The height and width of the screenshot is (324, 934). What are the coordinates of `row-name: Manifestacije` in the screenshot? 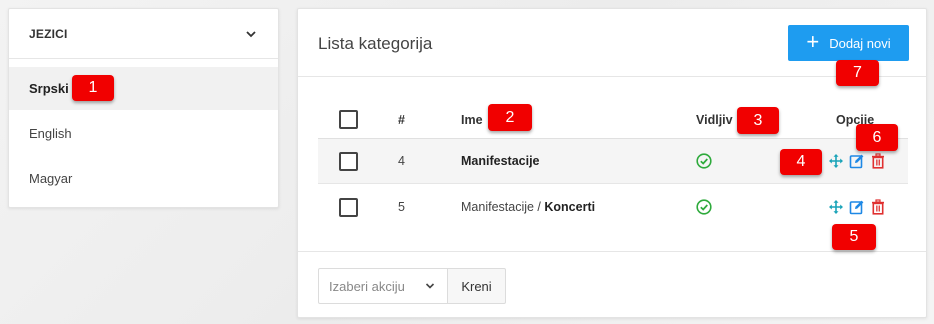 It's located at (500, 161).